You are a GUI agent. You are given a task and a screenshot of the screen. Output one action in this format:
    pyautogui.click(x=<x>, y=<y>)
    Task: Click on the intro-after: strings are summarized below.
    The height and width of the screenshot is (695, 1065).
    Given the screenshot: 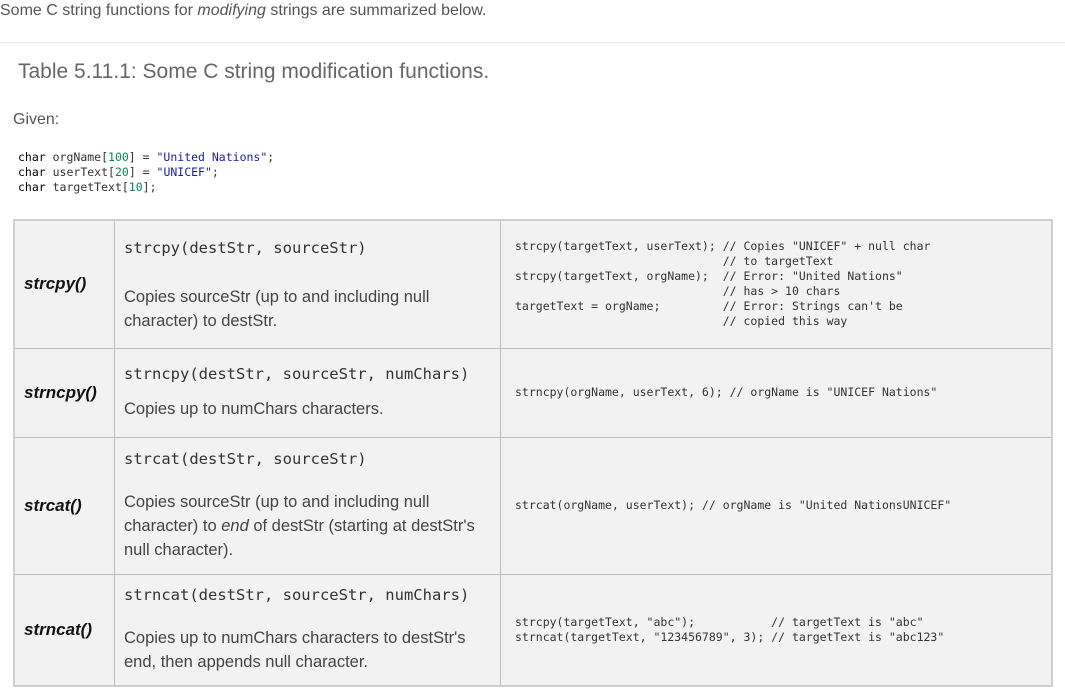 What is the action you would take?
    pyautogui.click(x=376, y=10)
    